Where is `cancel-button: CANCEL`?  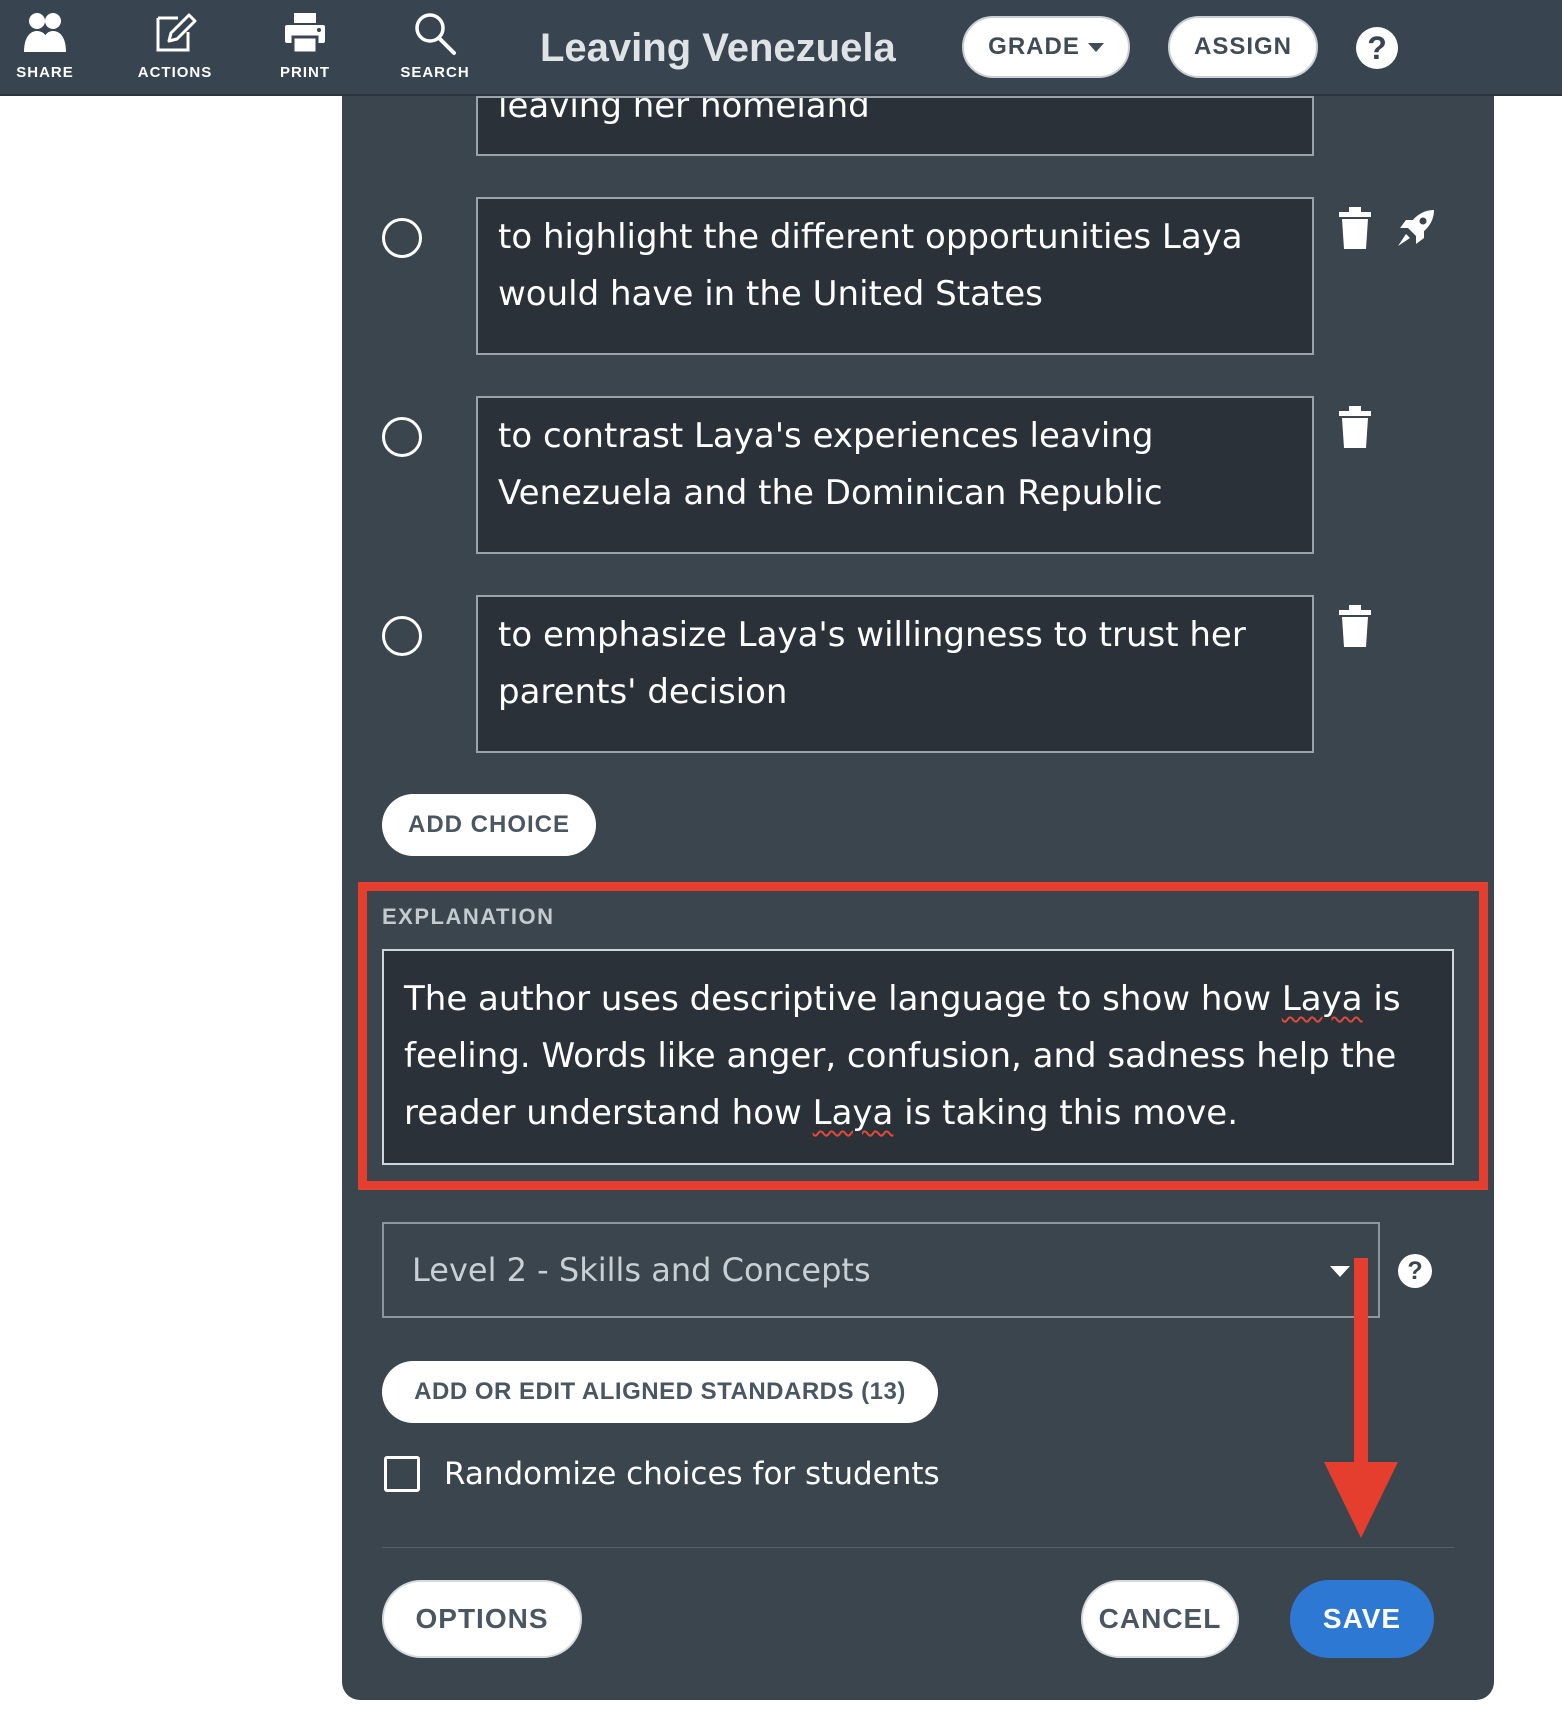
cancel-button: CANCEL is located at coordinates (1160, 1619).